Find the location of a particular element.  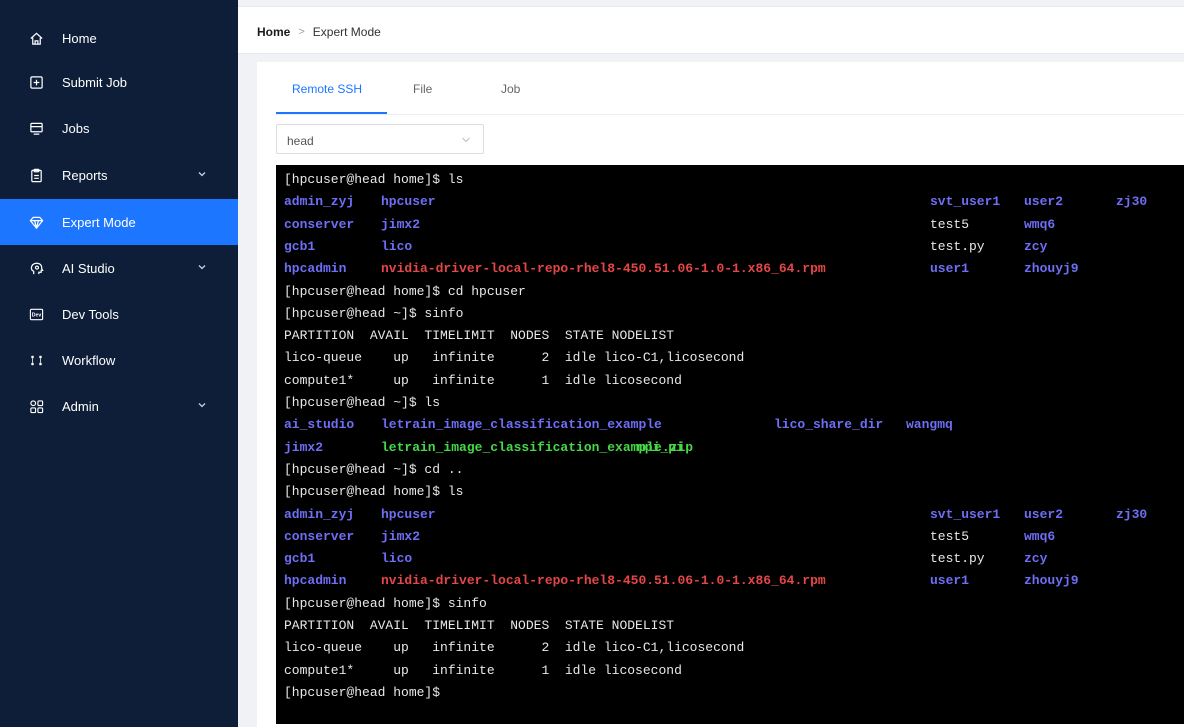

workflow-icon is located at coordinates (36, 360).